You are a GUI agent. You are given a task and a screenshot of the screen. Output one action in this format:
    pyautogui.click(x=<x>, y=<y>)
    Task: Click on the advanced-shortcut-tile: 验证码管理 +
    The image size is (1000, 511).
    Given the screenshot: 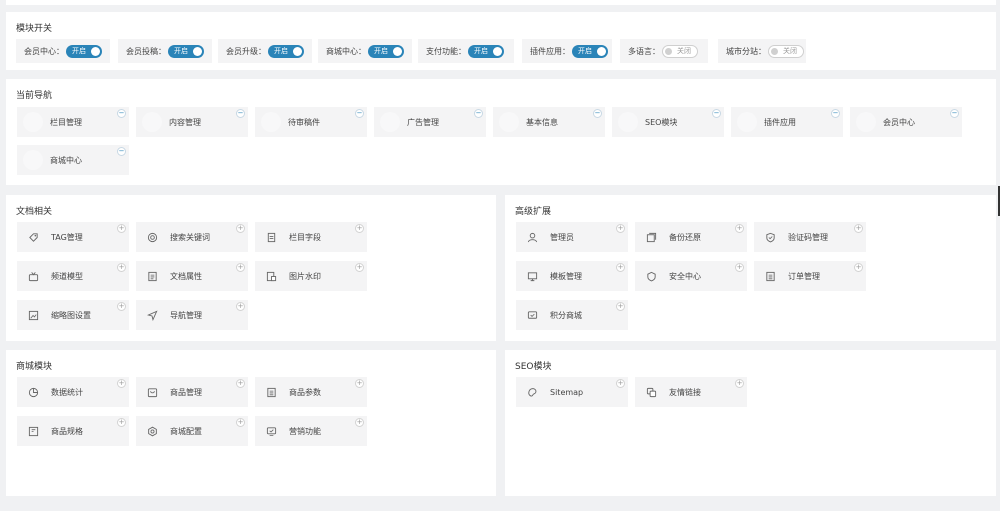 What is the action you would take?
    pyautogui.click(x=810, y=237)
    